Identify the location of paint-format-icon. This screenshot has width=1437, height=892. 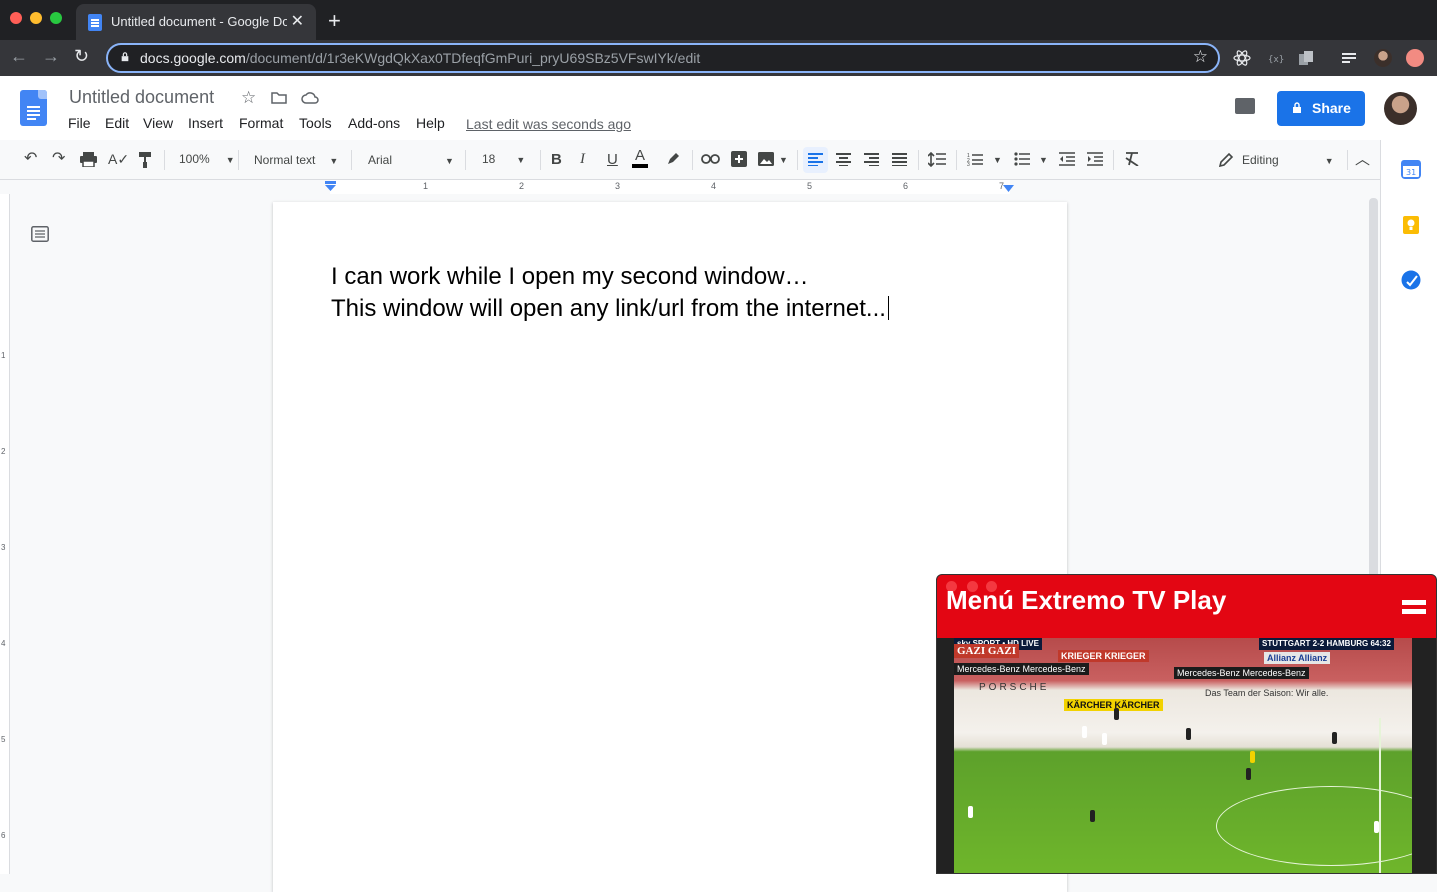
(145, 160).